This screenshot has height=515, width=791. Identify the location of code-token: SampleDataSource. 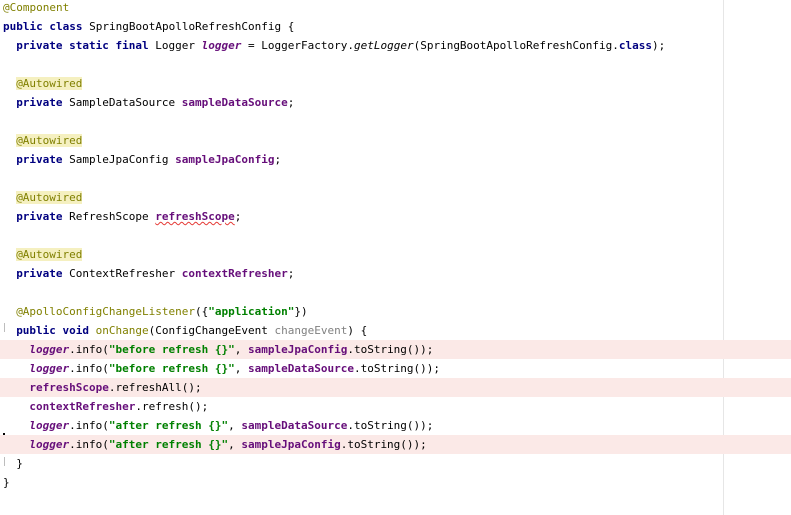
(122, 102).